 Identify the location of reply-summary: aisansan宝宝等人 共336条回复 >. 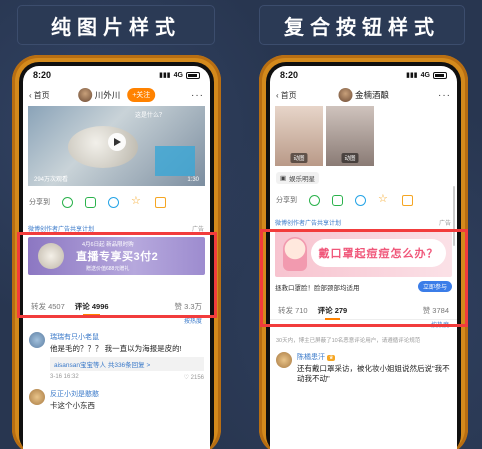
(127, 363).